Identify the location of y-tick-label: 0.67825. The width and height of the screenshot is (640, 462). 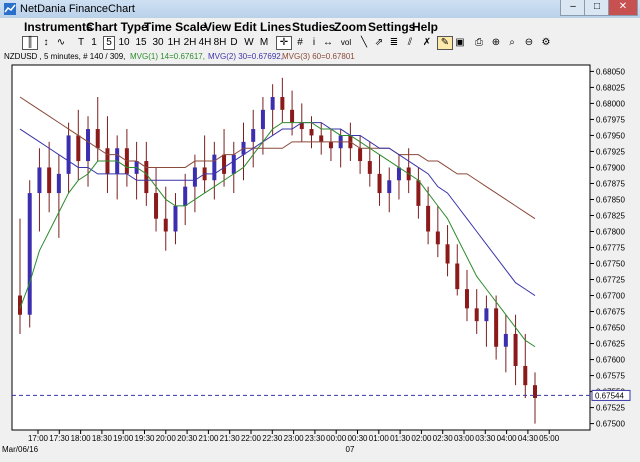
(610, 215).